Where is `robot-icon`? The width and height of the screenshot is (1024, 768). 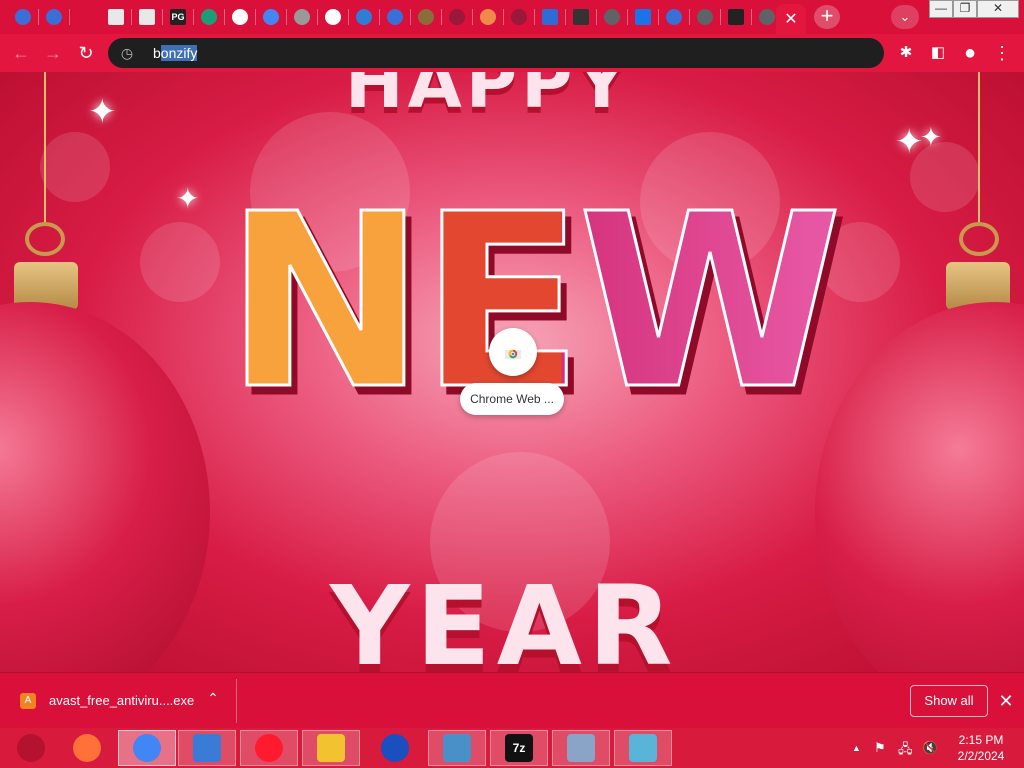
robot-icon is located at coordinates (457, 17).